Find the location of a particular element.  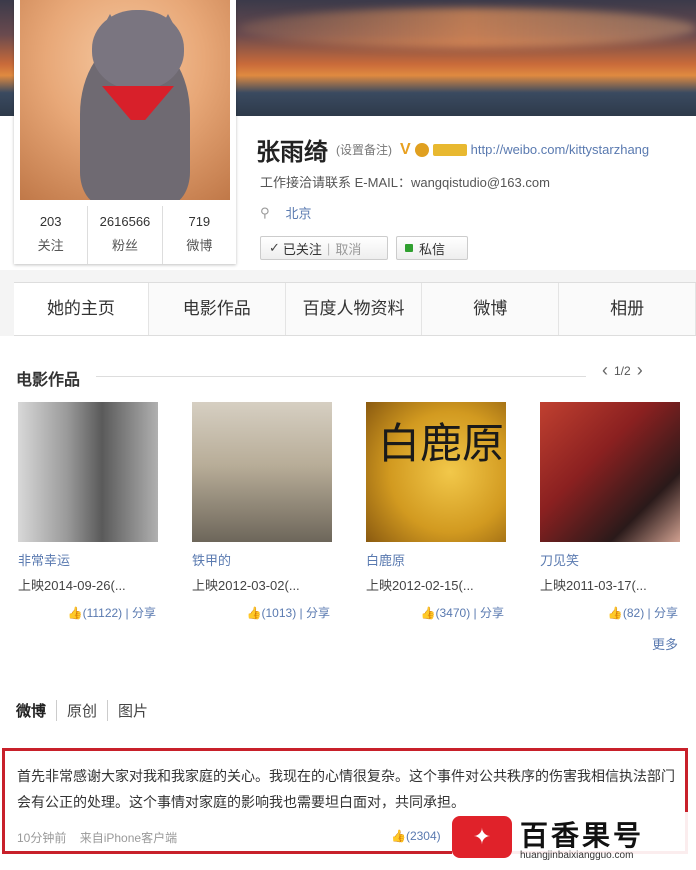

watermark-url: huangjinbaixiangguo.com is located at coordinates (577, 855).